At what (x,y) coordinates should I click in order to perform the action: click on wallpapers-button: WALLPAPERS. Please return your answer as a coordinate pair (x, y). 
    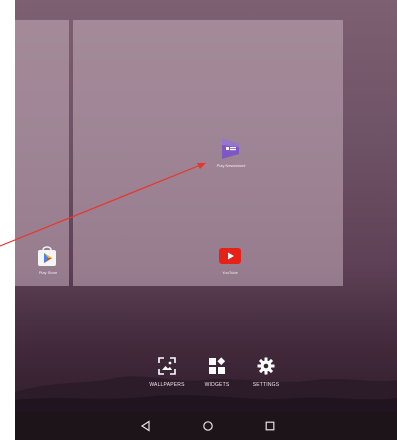
    Looking at the image, I should click on (167, 375).